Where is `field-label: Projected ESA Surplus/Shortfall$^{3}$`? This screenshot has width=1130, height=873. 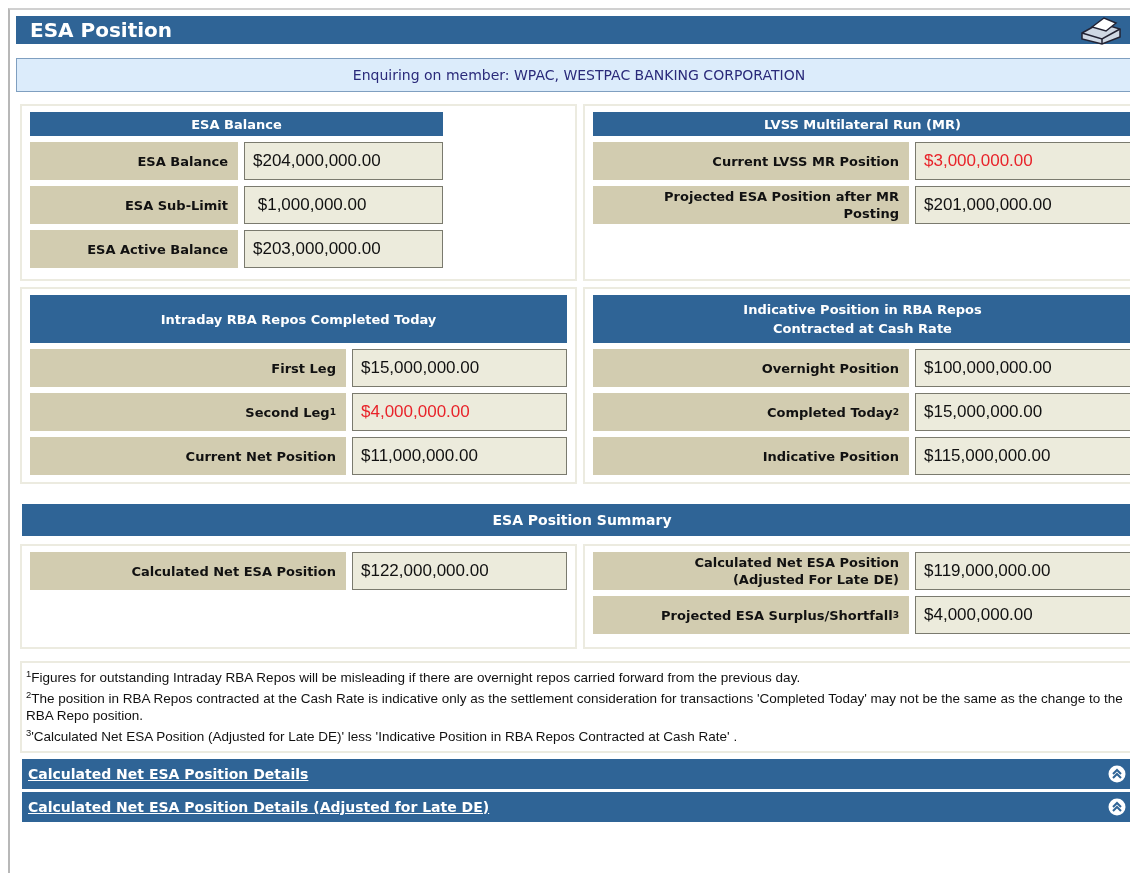
field-label: Projected ESA Surplus/Shortfall$^{3}$ is located at coordinates (751, 615).